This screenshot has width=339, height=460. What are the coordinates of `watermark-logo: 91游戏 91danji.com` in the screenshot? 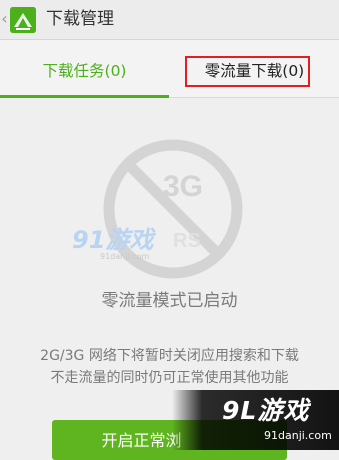 It's located at (114, 243).